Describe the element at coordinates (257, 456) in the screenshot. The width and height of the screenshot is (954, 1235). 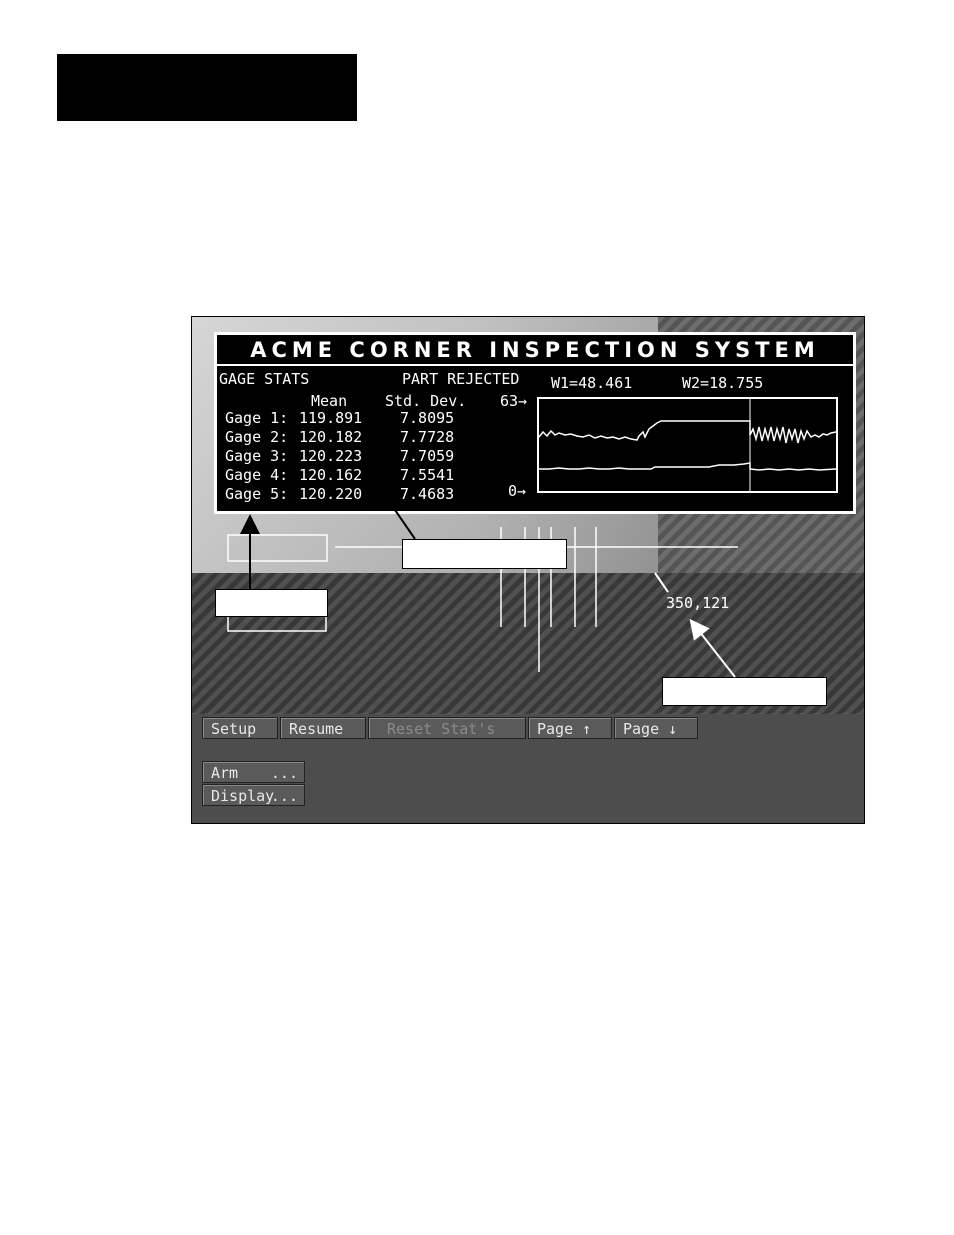
I see `gage-label: Gage 3:` at that location.